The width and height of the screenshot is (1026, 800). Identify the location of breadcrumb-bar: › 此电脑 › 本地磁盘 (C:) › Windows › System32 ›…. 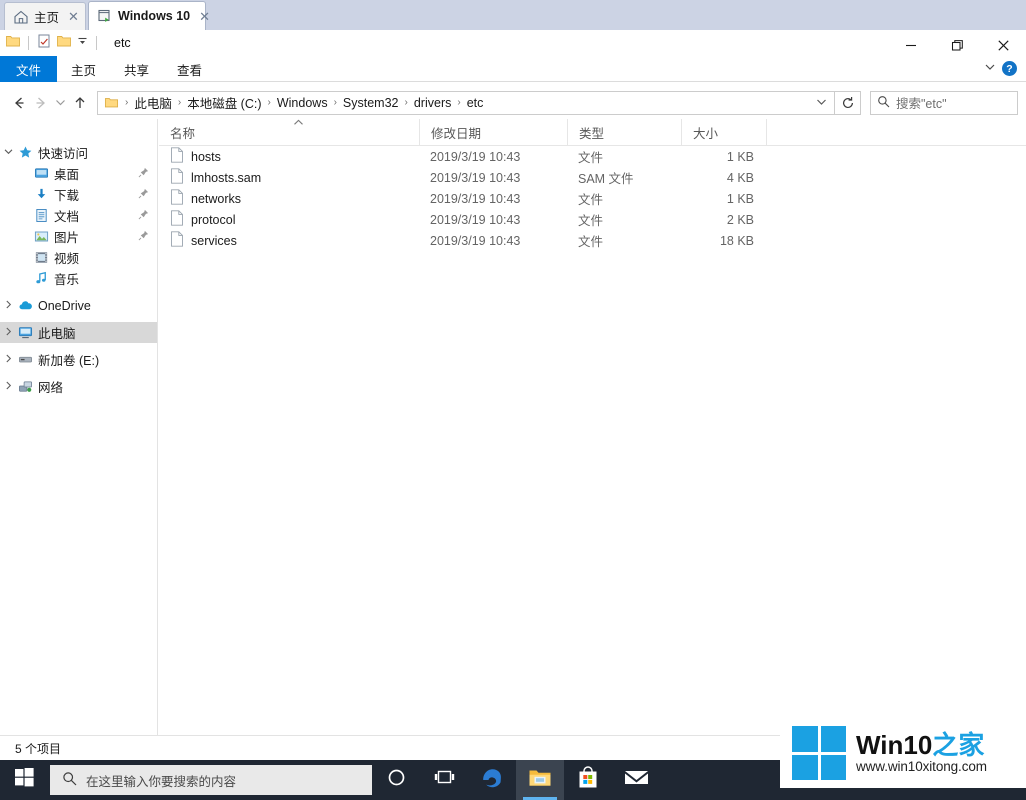
(466, 102).